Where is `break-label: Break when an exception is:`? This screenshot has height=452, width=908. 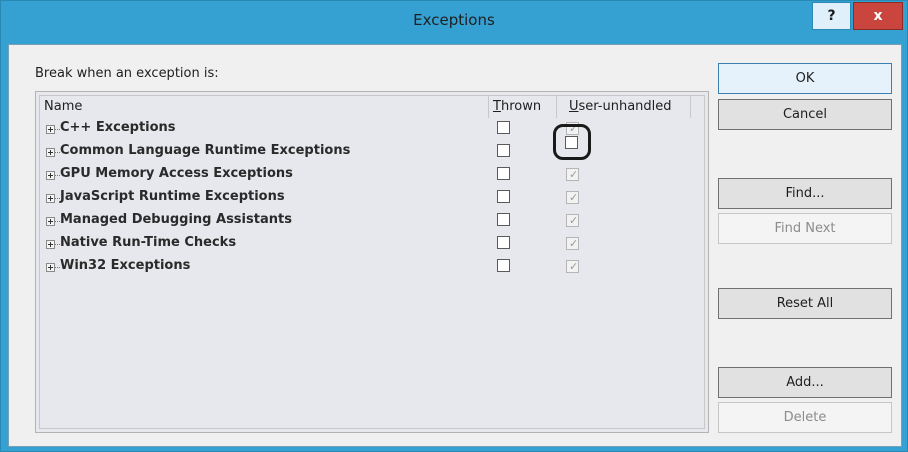
break-label: Break when an exception is: is located at coordinates (127, 73).